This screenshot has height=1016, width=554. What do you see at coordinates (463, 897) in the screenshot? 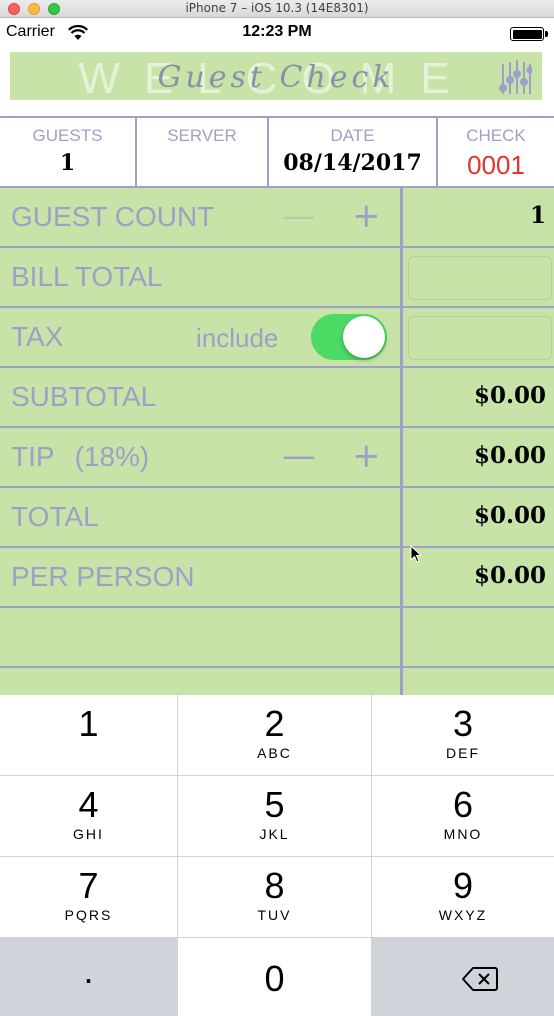
I see `key-9: 9 WXYZ` at bounding box center [463, 897].